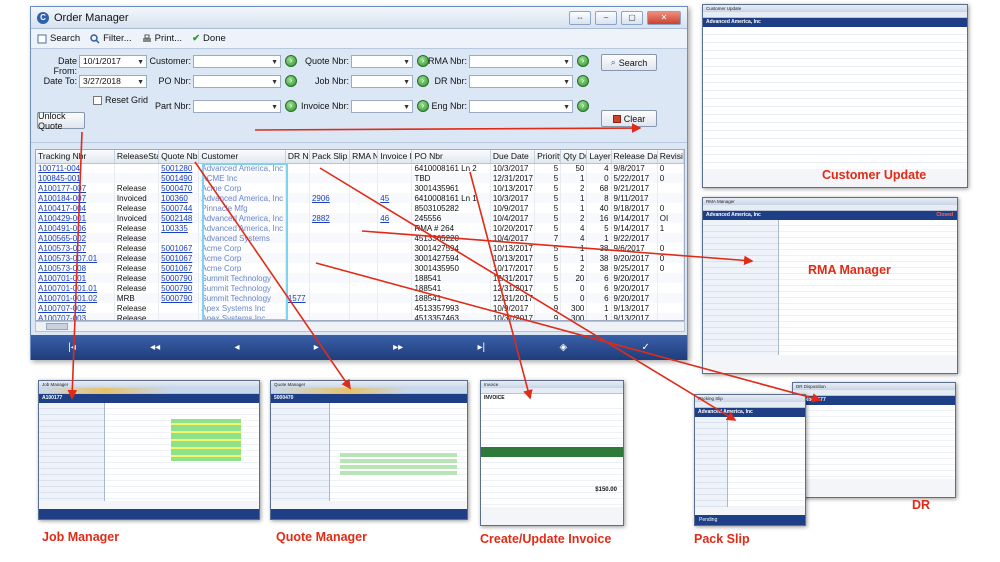 The height and width of the screenshot is (562, 1000). I want to click on search-toolbar-button: Search, so click(58, 38).